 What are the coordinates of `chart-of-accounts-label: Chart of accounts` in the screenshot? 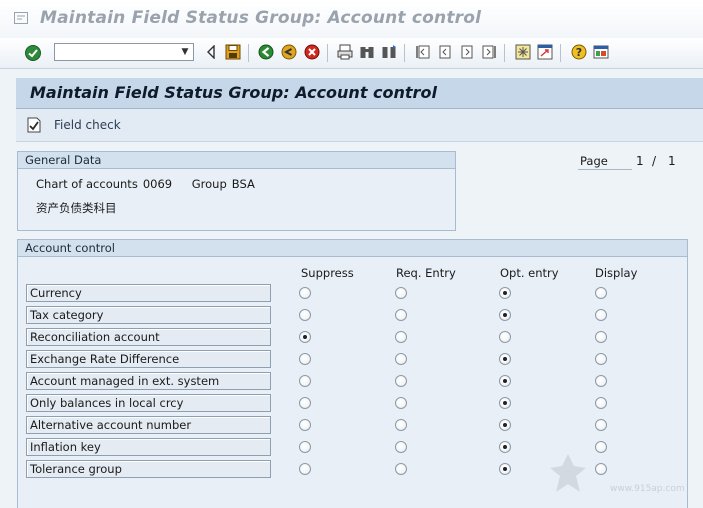 It's located at (87, 184).